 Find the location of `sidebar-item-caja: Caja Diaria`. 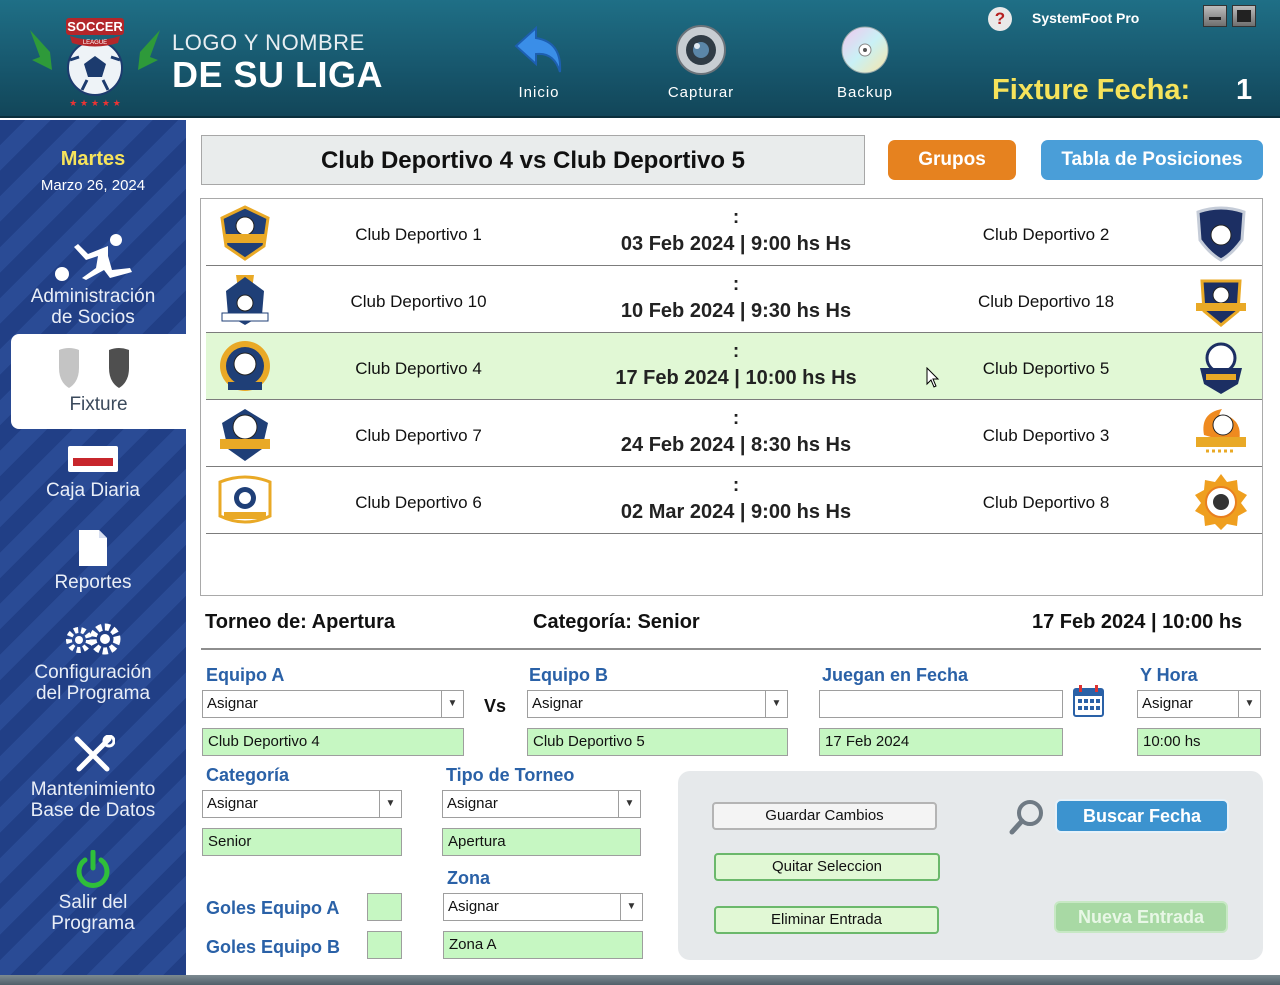

sidebar-item-caja: Caja Diaria is located at coordinates (93, 471).